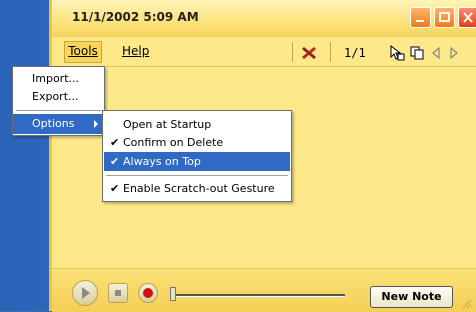 The width and height of the screenshot is (476, 312). What do you see at coordinates (96, 124) in the screenshot?
I see `submenu-arrow-icon` at bounding box center [96, 124].